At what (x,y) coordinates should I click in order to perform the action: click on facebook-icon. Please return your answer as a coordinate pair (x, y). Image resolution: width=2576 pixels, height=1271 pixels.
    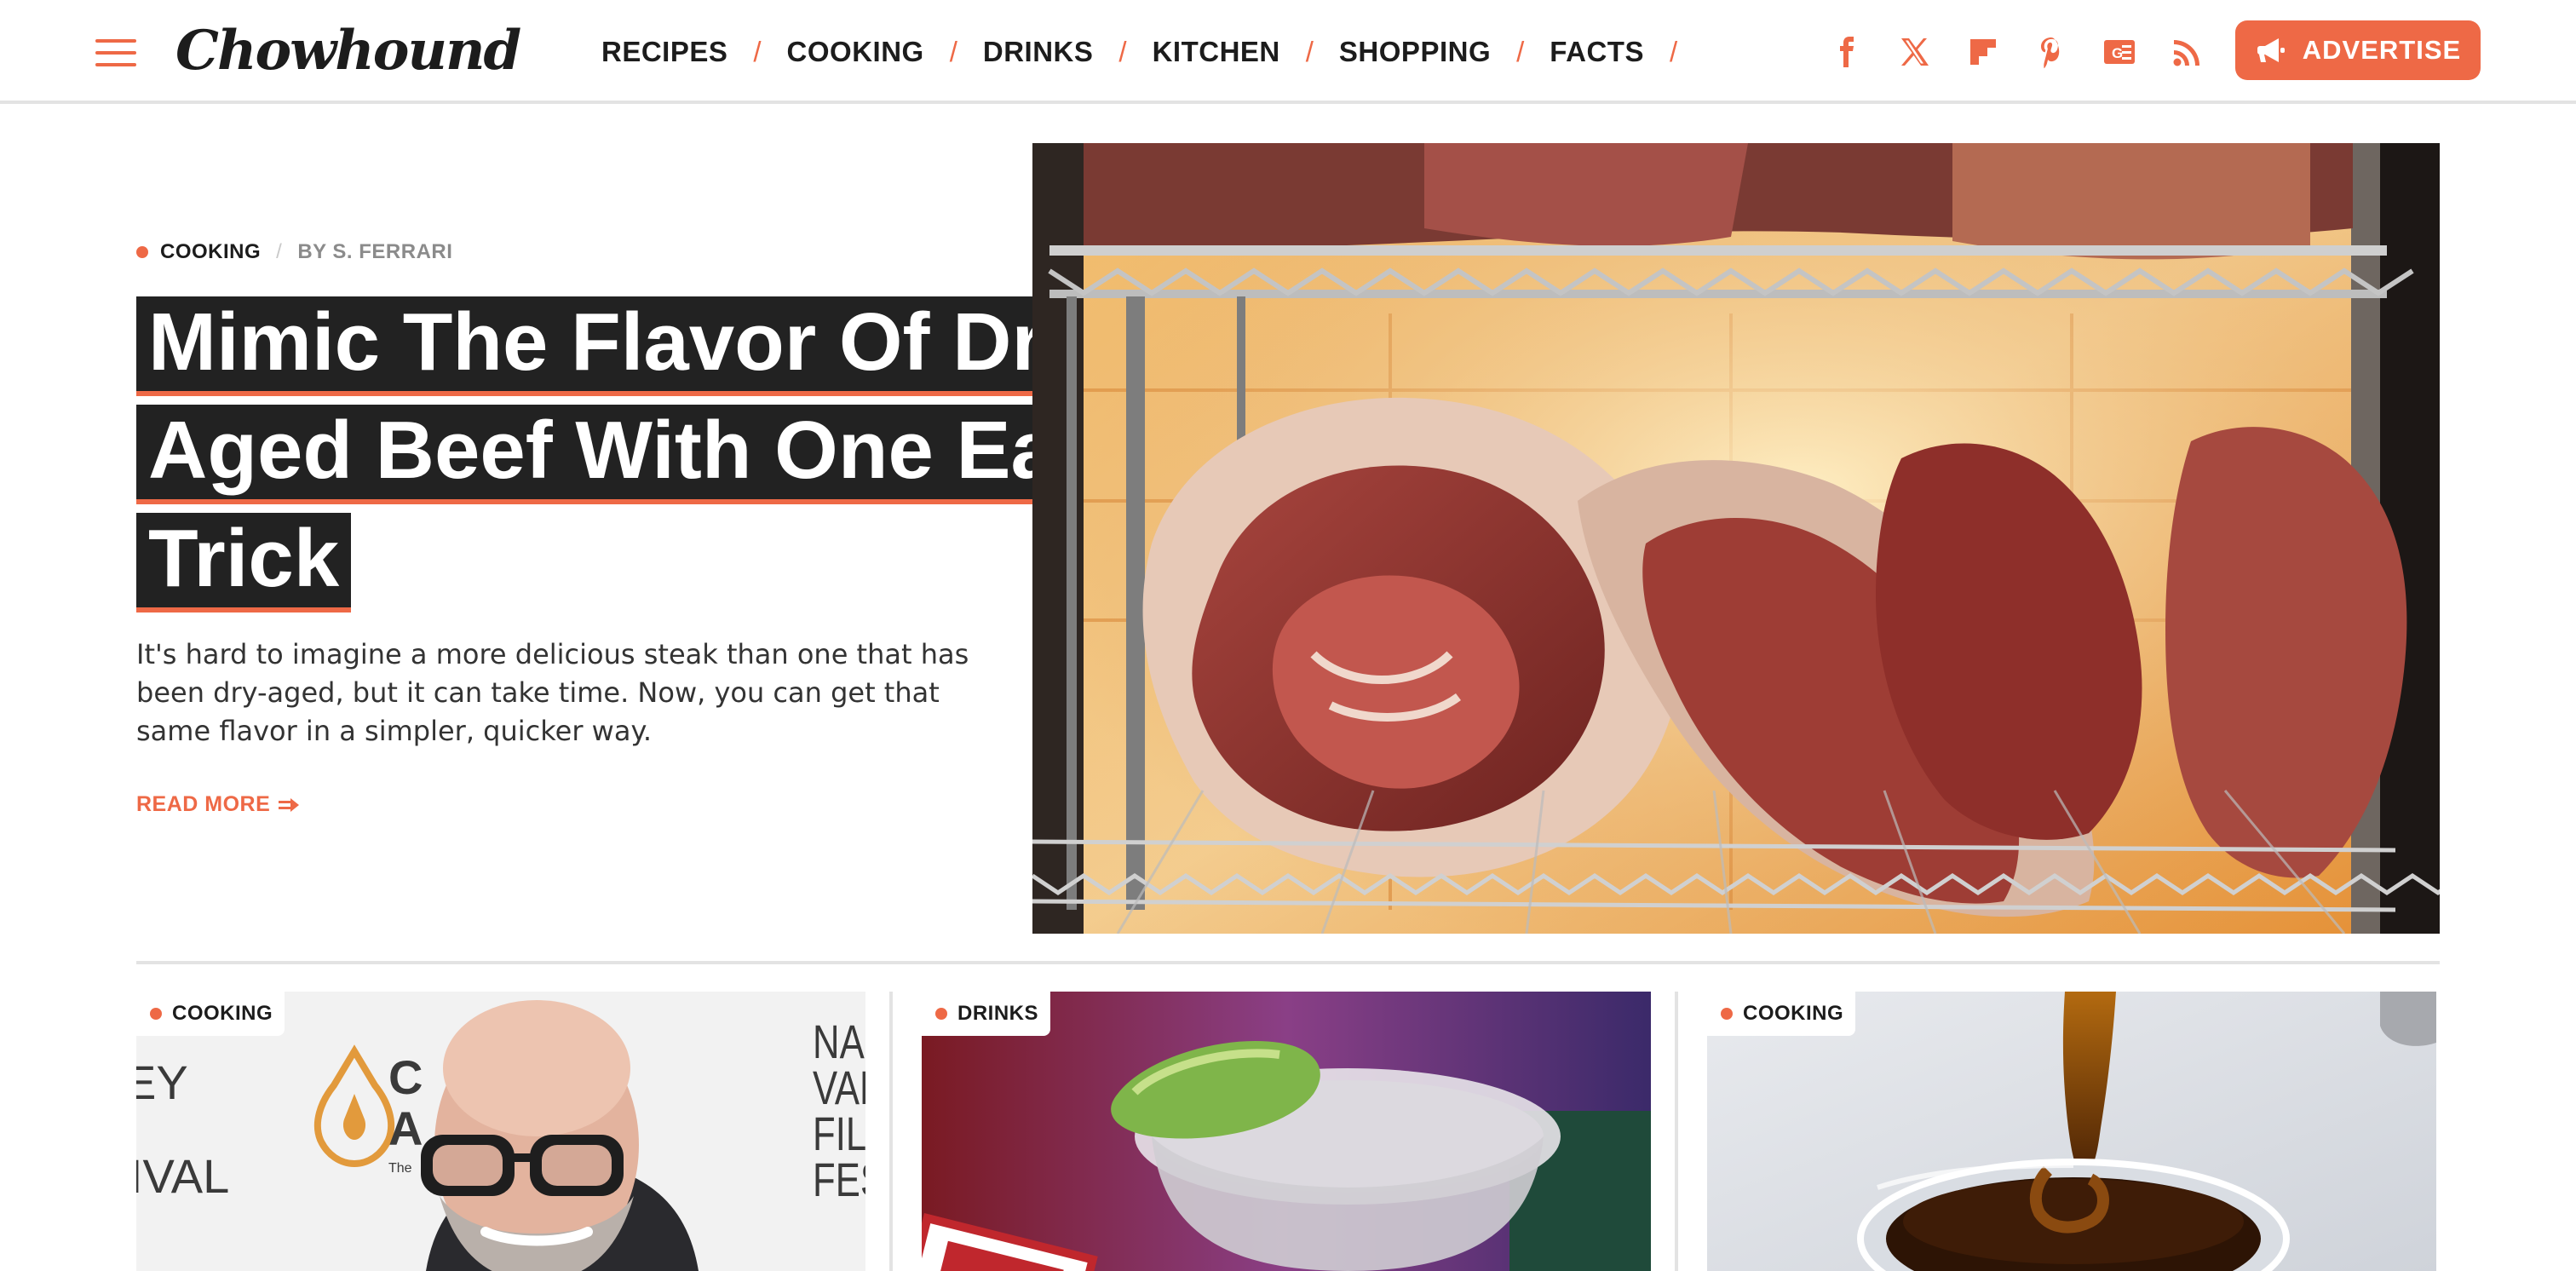
    Looking at the image, I should click on (1847, 52).